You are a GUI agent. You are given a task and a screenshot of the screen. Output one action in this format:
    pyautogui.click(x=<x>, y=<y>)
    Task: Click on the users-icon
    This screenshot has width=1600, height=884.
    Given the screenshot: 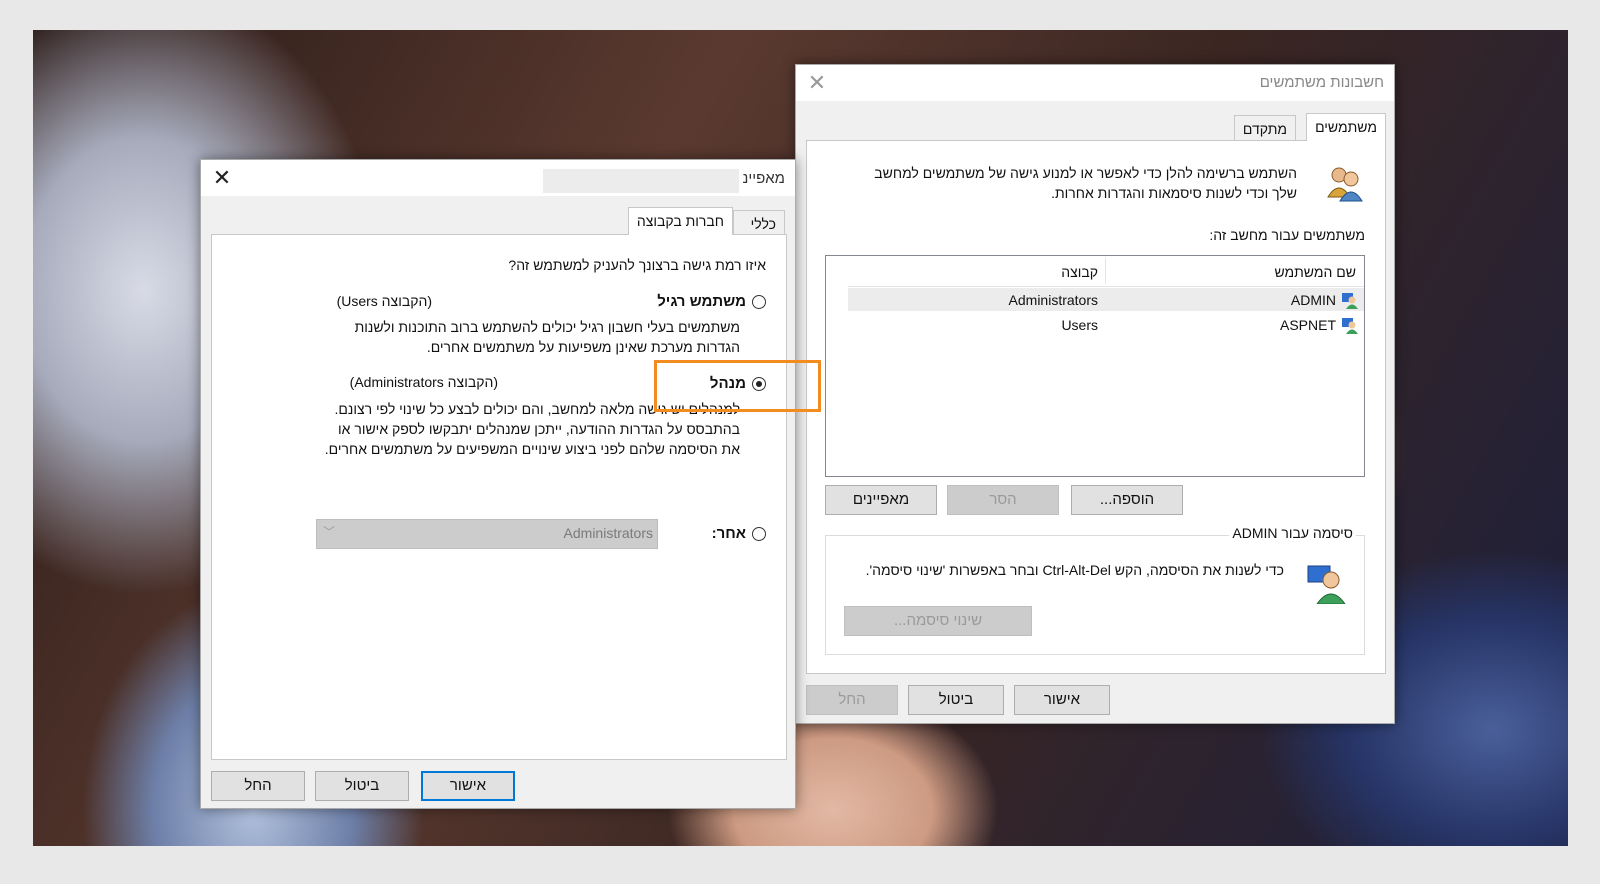 What is the action you would take?
    pyautogui.click(x=1345, y=184)
    